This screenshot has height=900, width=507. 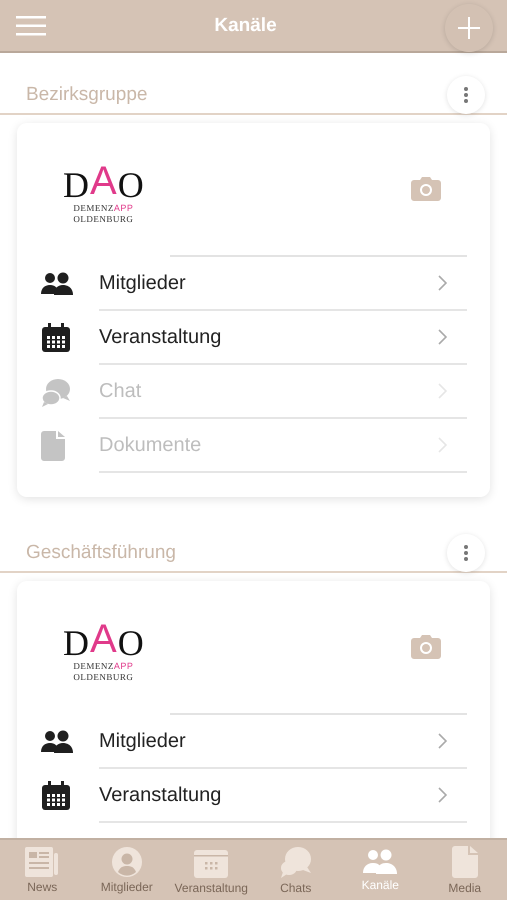 I want to click on plus-icon, so click(x=469, y=27).